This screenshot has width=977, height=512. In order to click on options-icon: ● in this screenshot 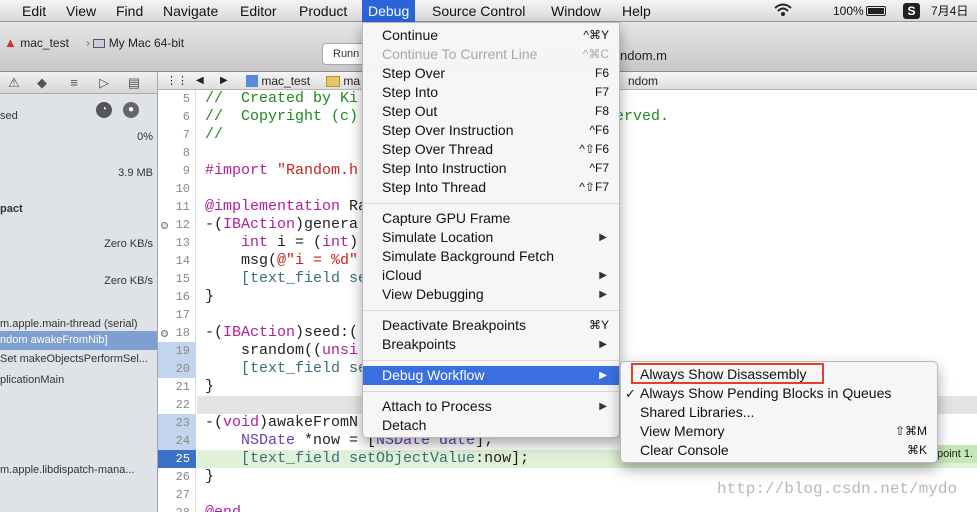, I will do `click(131, 110)`.